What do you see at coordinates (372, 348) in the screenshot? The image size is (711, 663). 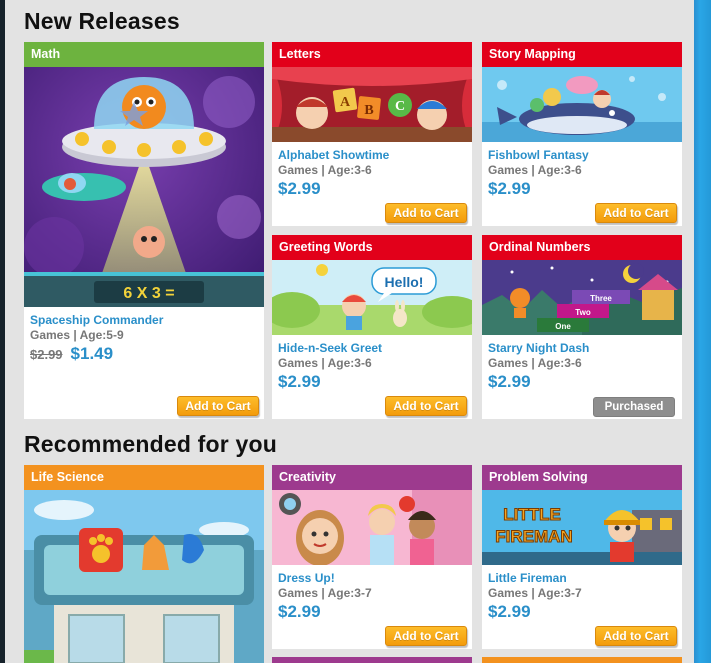 I see `product-title: Hide-n-Seek Greet` at bounding box center [372, 348].